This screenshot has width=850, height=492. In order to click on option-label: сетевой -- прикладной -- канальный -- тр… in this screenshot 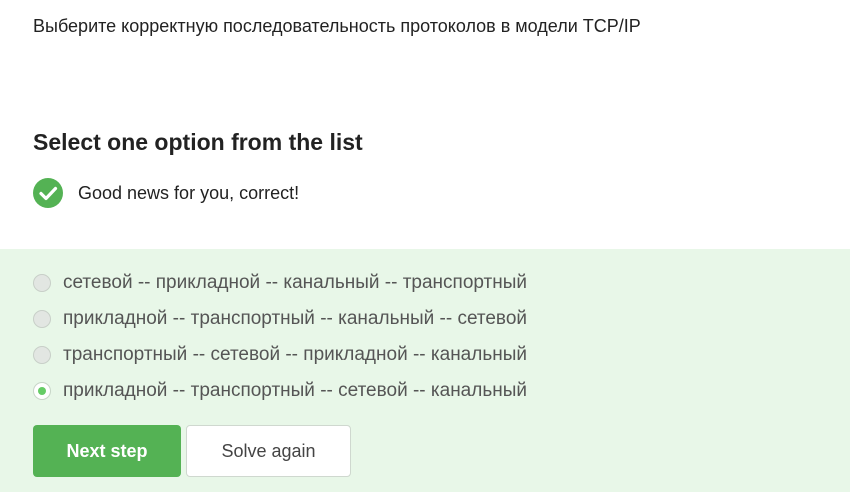, I will do `click(295, 282)`.